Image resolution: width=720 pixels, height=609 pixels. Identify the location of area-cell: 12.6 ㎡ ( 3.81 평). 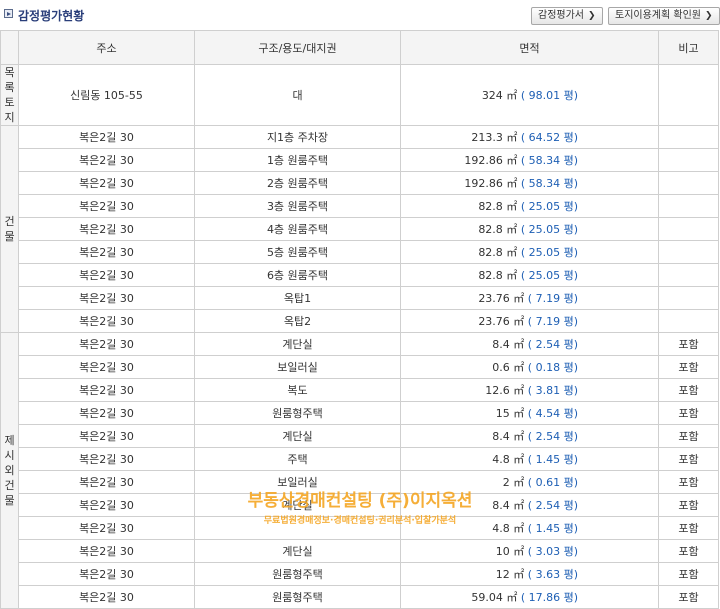
(529, 390).